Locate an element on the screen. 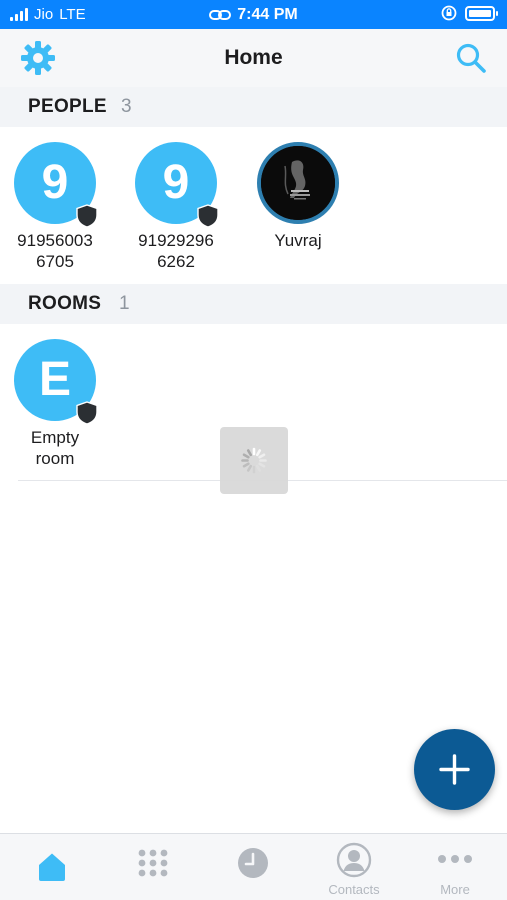 Image resolution: width=507 pixels, height=900 pixels. tab-more-label: More is located at coordinates (455, 889).